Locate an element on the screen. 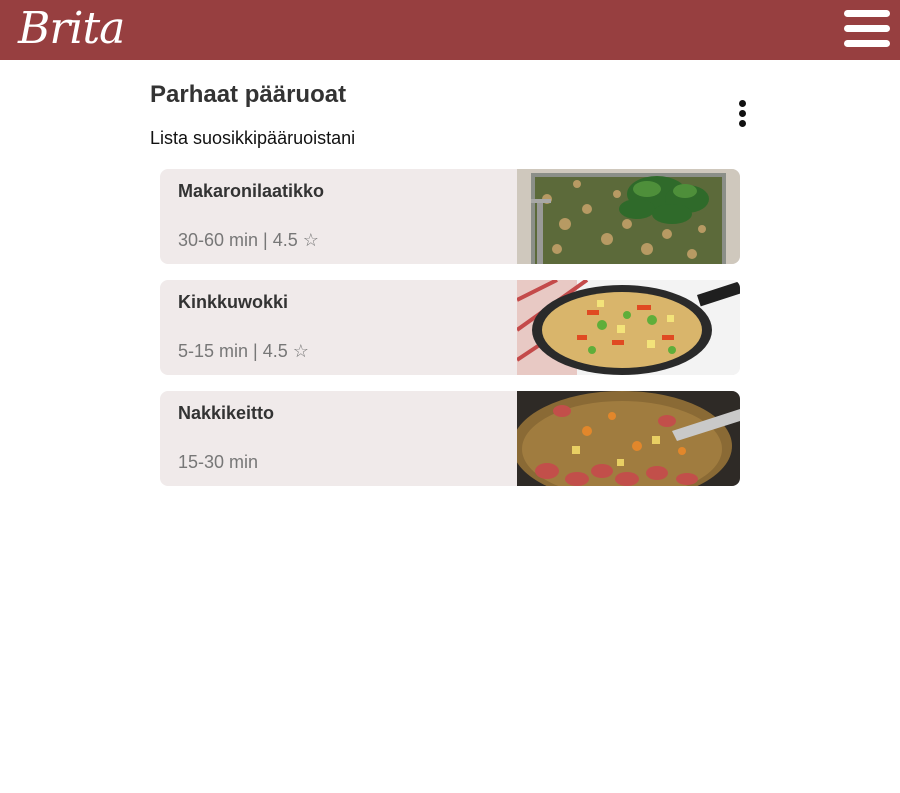 The height and width of the screenshot is (793, 900). recipe-title: Makaronilaatikko is located at coordinates (251, 191).